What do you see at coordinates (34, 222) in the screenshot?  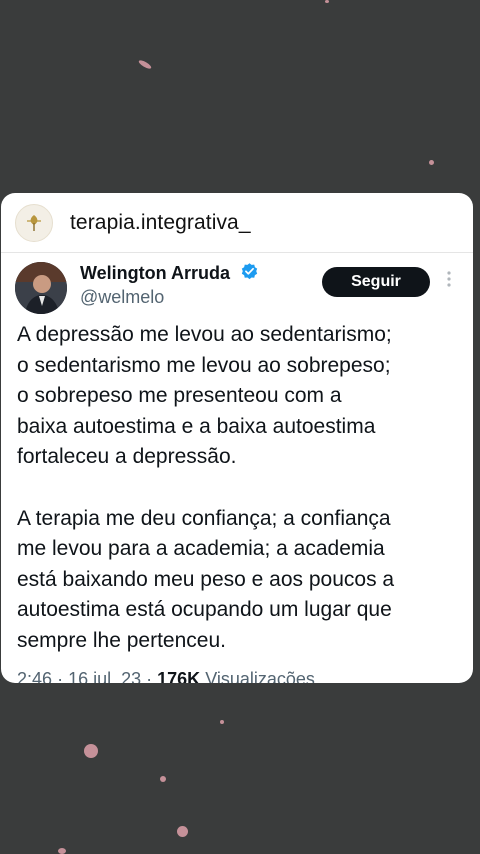 I see `leaf-logo-icon` at bounding box center [34, 222].